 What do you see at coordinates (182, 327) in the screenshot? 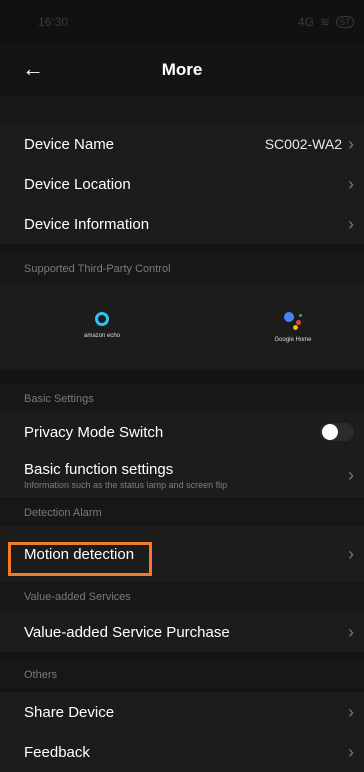
I see `third-party-panel: amazon echo Google Home` at bounding box center [182, 327].